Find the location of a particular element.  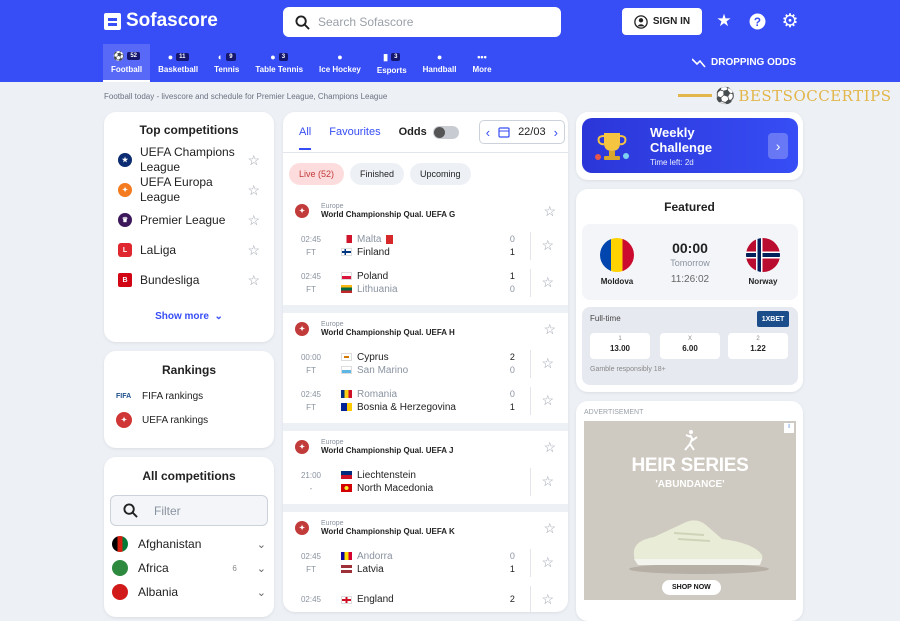

uefa-rankings-link: ✦ UEFA rankings is located at coordinates (189, 420).